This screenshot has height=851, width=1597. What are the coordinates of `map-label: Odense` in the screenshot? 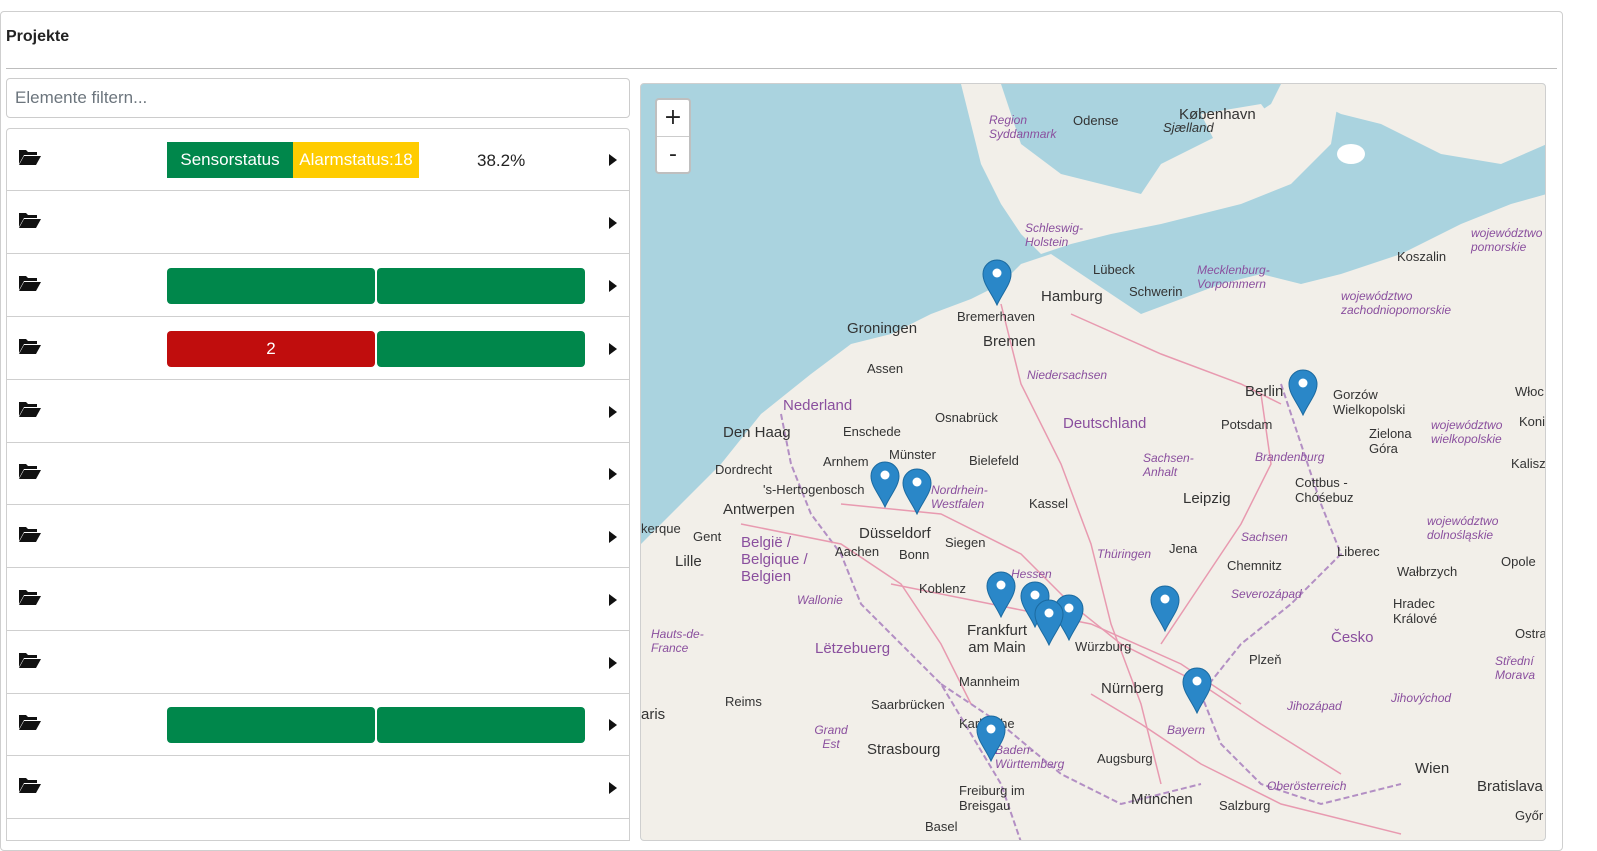 It's located at (1096, 120).